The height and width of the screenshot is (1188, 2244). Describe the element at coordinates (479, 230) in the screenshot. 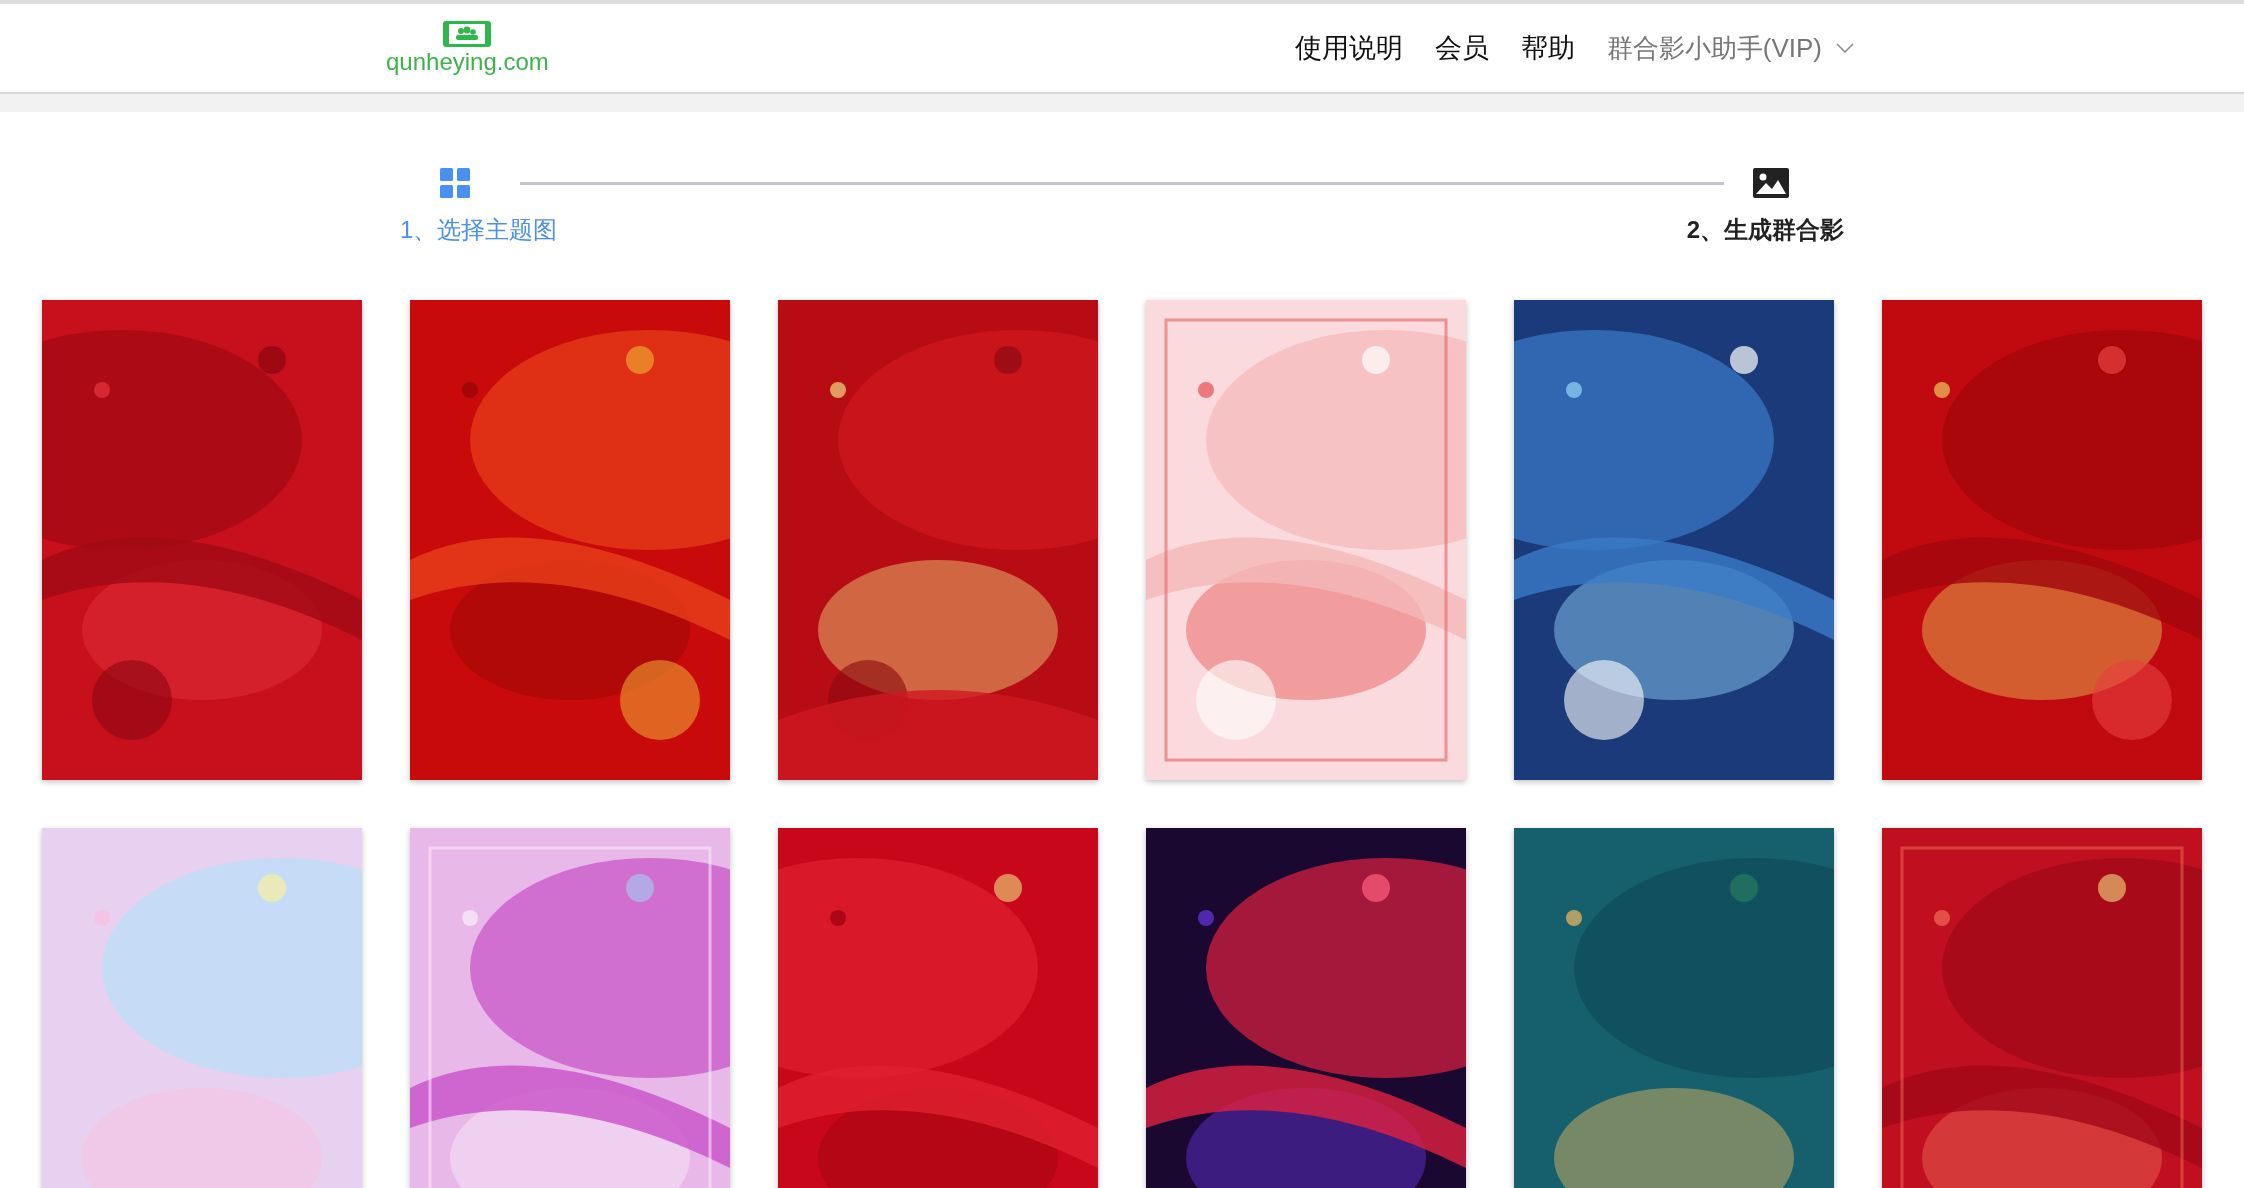

I see `step-label: 1、选择主题图` at that location.